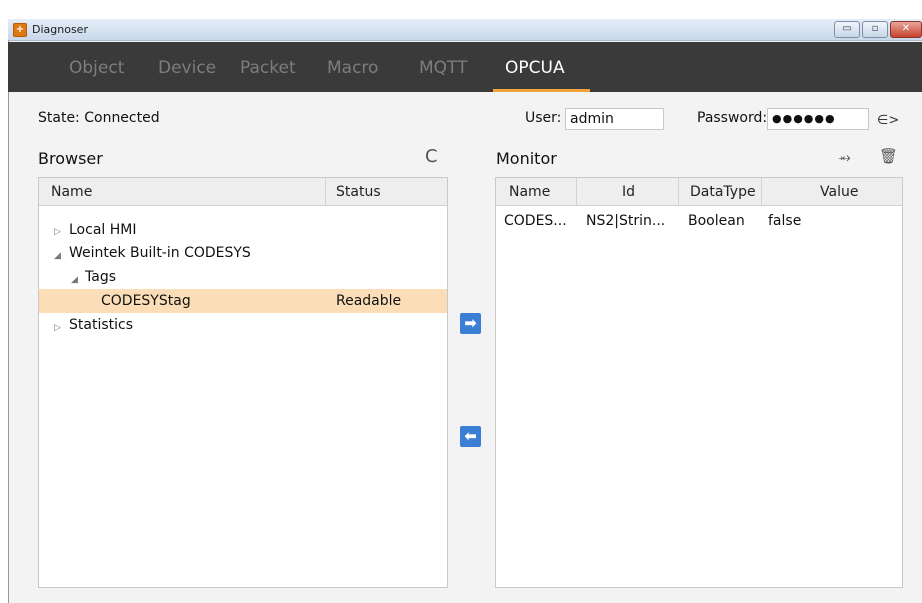  What do you see at coordinates (526, 158) in the screenshot?
I see `monitor-title: Monitor` at bounding box center [526, 158].